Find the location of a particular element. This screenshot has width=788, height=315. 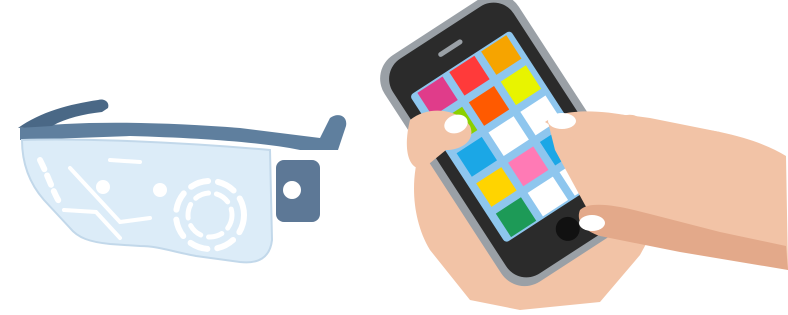

camera-lens is located at coordinates (292, 190).